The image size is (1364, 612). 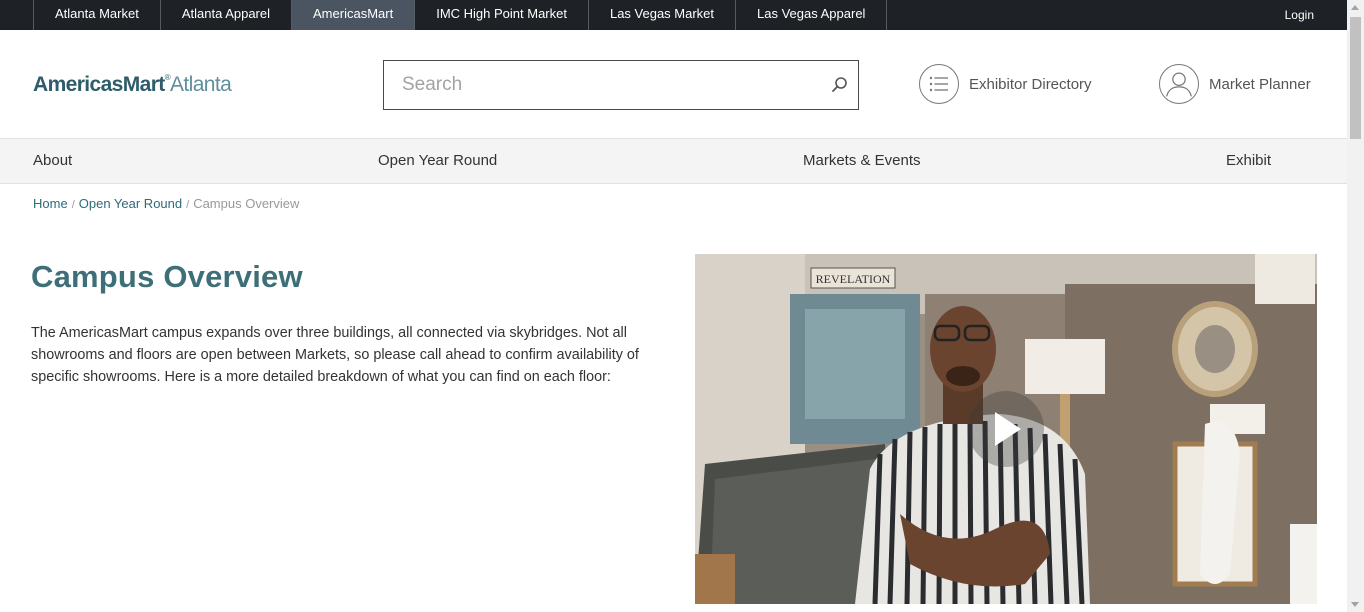 What do you see at coordinates (201, 84) in the screenshot?
I see `logo-city: Atlanta` at bounding box center [201, 84].